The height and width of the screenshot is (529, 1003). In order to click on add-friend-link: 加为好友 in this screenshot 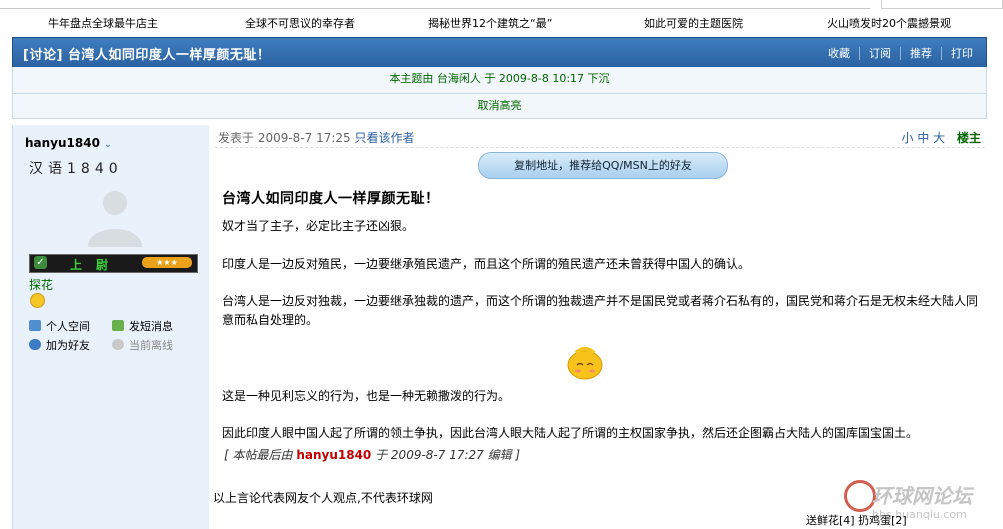, I will do `click(59, 345)`.